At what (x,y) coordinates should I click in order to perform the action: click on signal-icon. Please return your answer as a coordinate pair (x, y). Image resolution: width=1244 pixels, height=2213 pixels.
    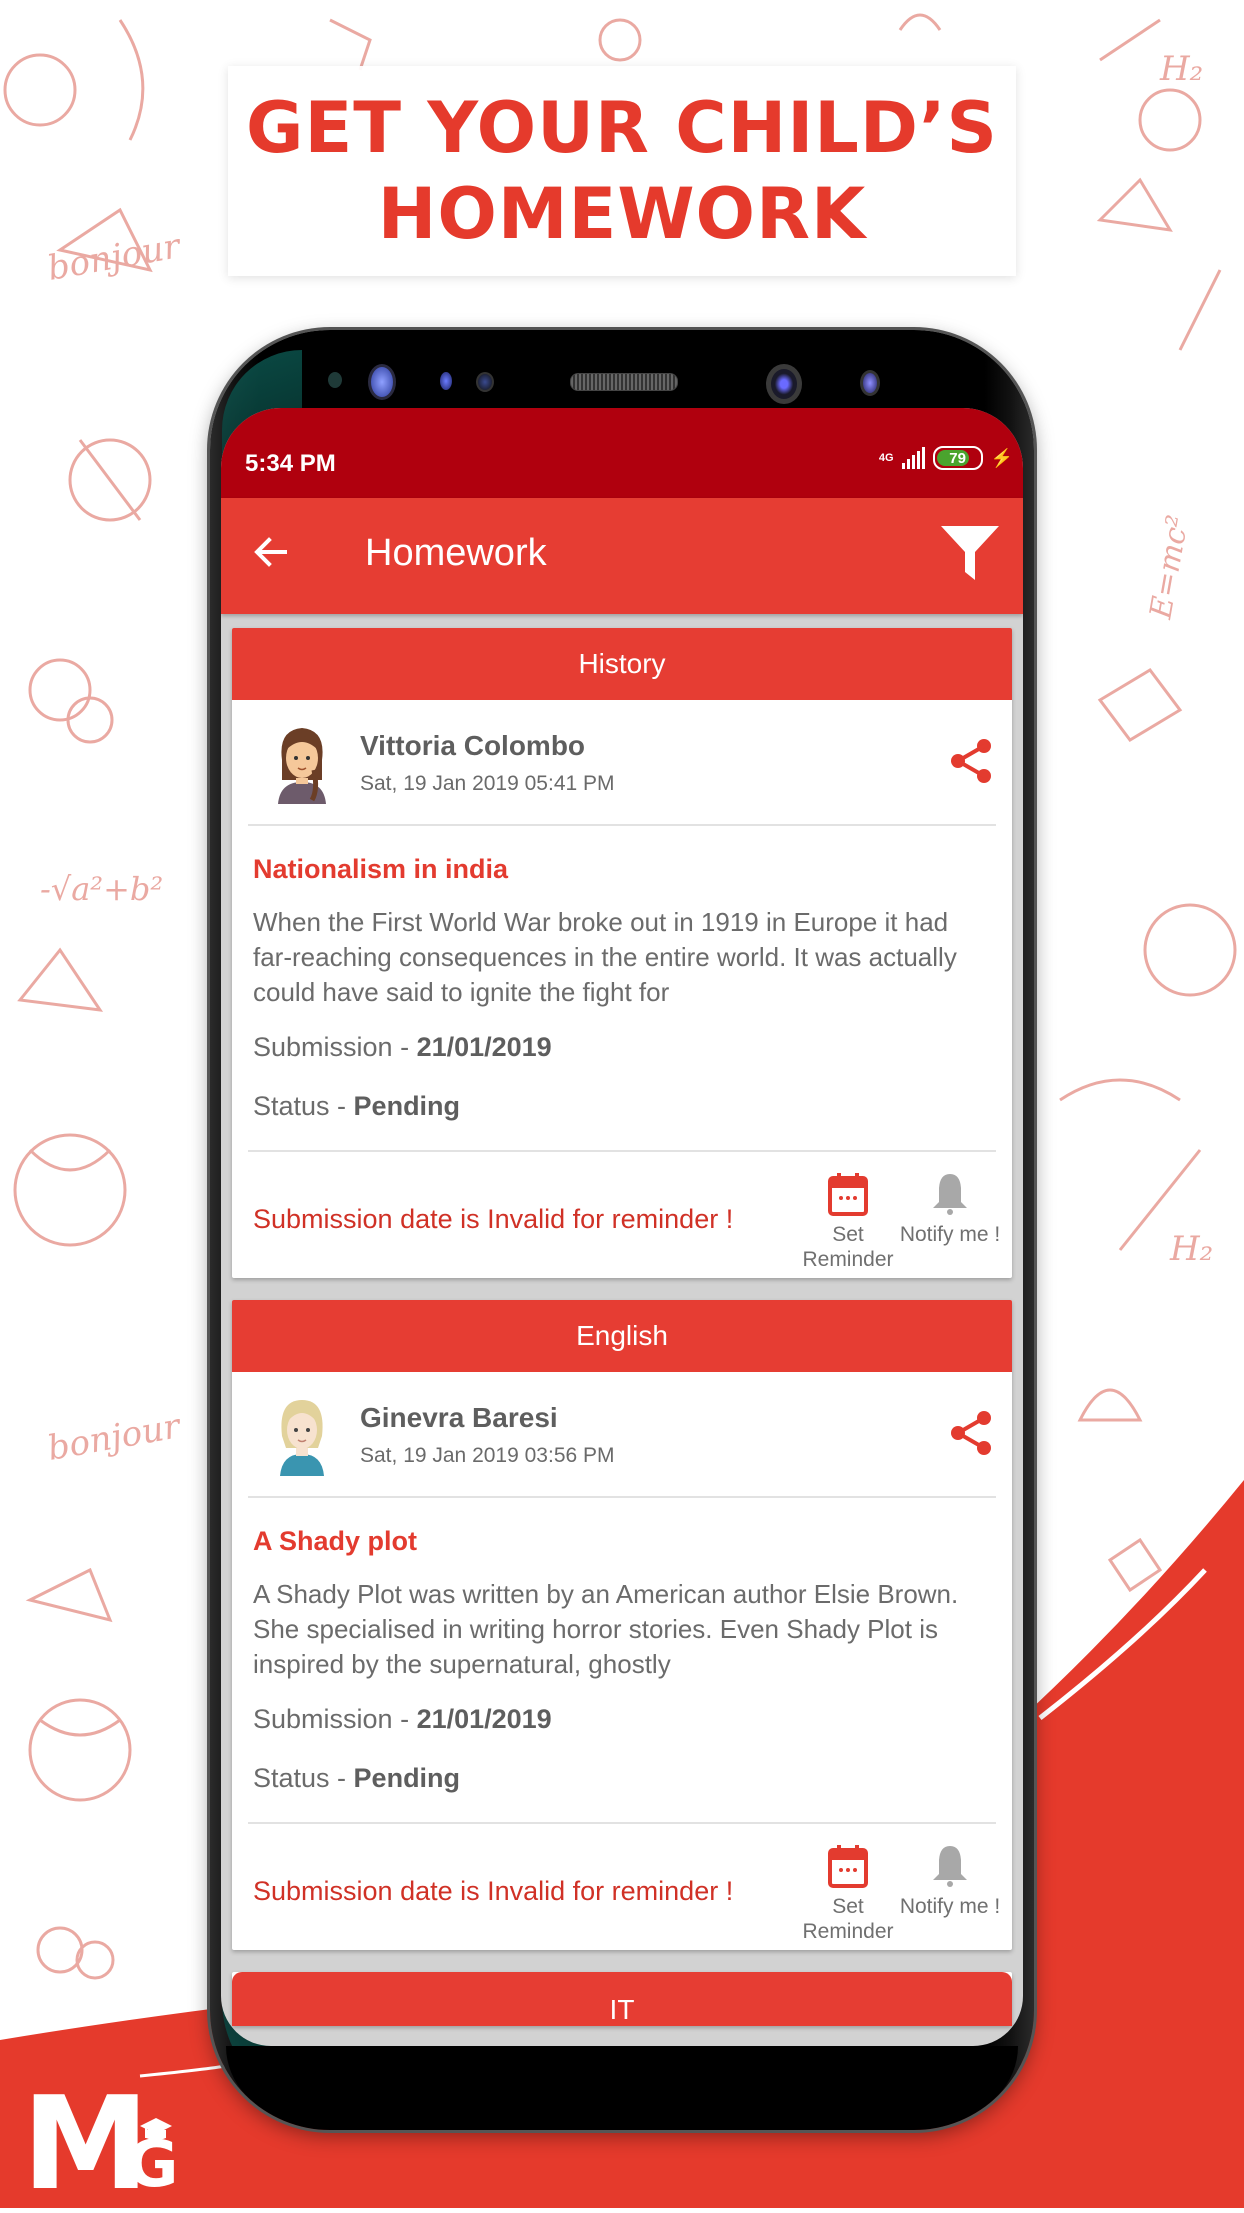
    Looking at the image, I should click on (913, 458).